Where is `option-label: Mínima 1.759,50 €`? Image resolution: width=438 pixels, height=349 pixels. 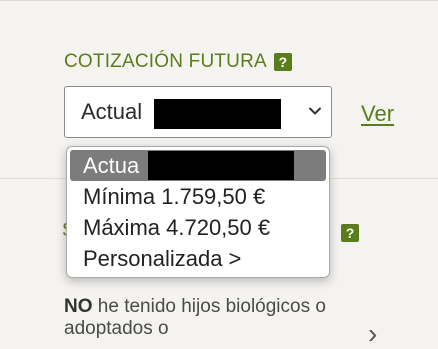 option-label: Mínima 1.759,50 € is located at coordinates (174, 196).